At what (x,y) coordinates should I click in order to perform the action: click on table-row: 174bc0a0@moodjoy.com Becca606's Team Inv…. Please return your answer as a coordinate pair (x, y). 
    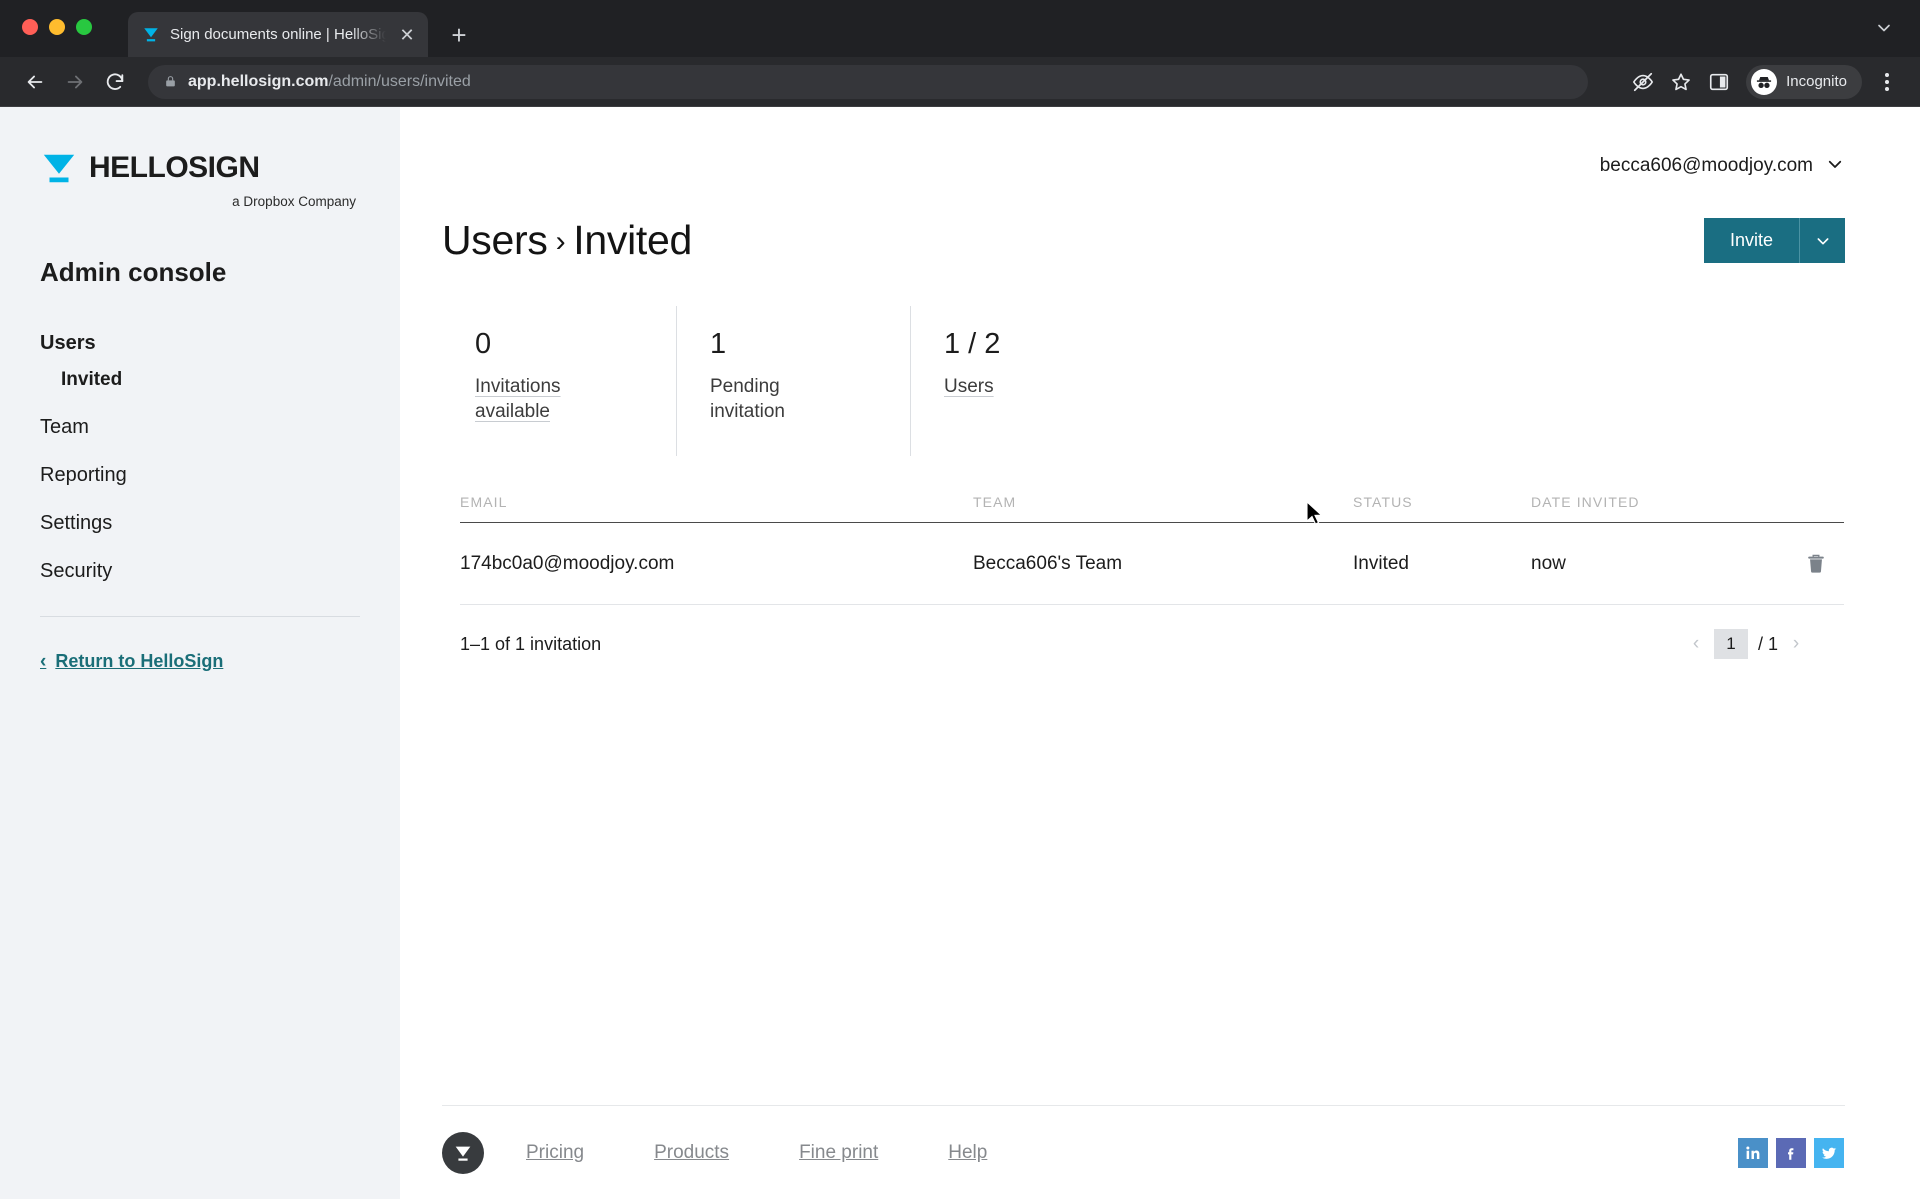
    Looking at the image, I should click on (1152, 564).